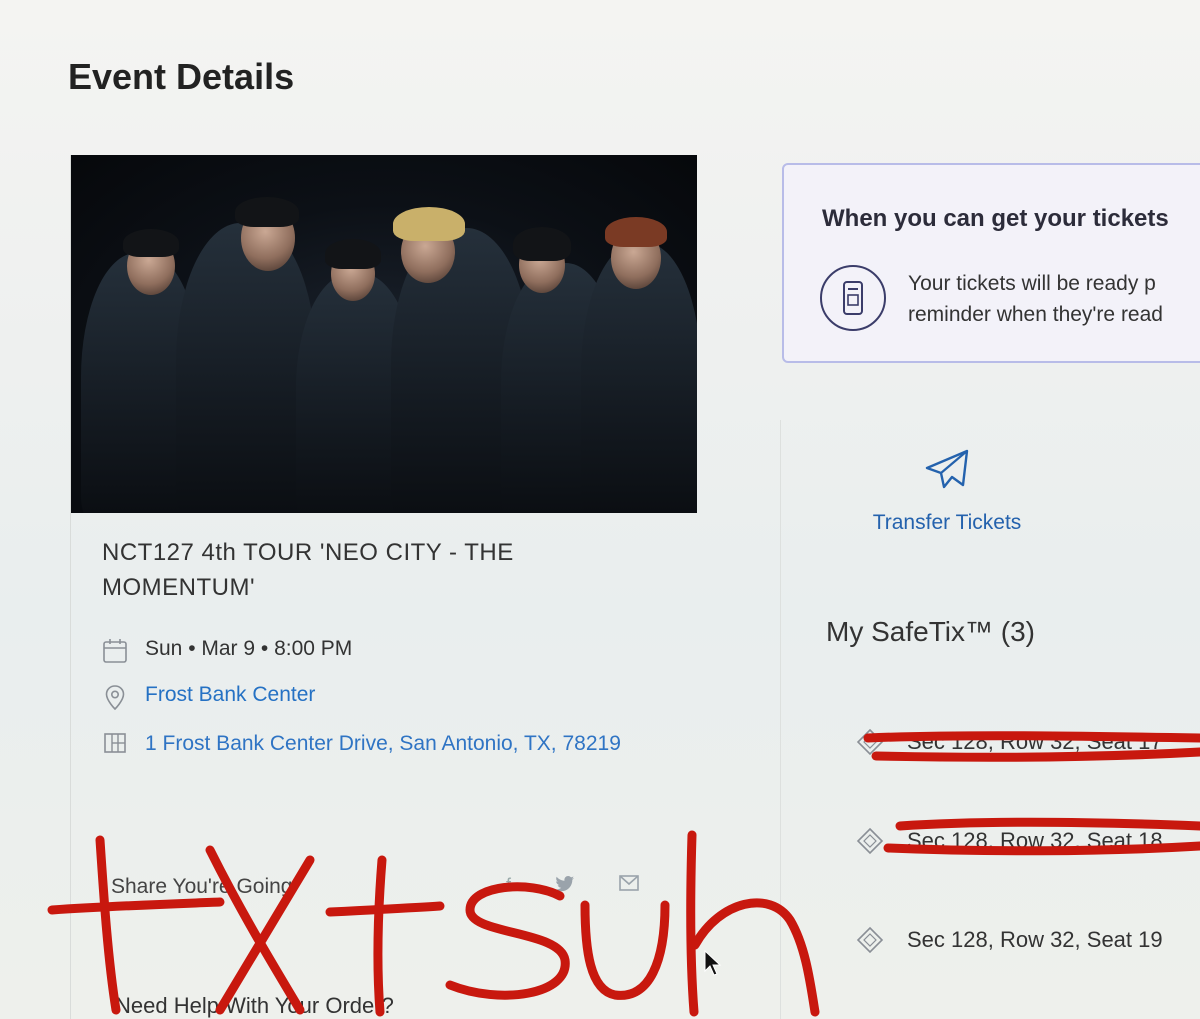 The image size is (1200, 1019). Describe the element at coordinates (115, 651) in the screenshot. I see `calendar-icon` at that location.